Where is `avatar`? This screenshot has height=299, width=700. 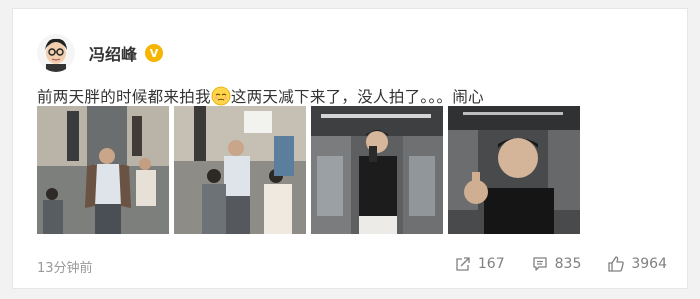
avatar is located at coordinates (56, 53).